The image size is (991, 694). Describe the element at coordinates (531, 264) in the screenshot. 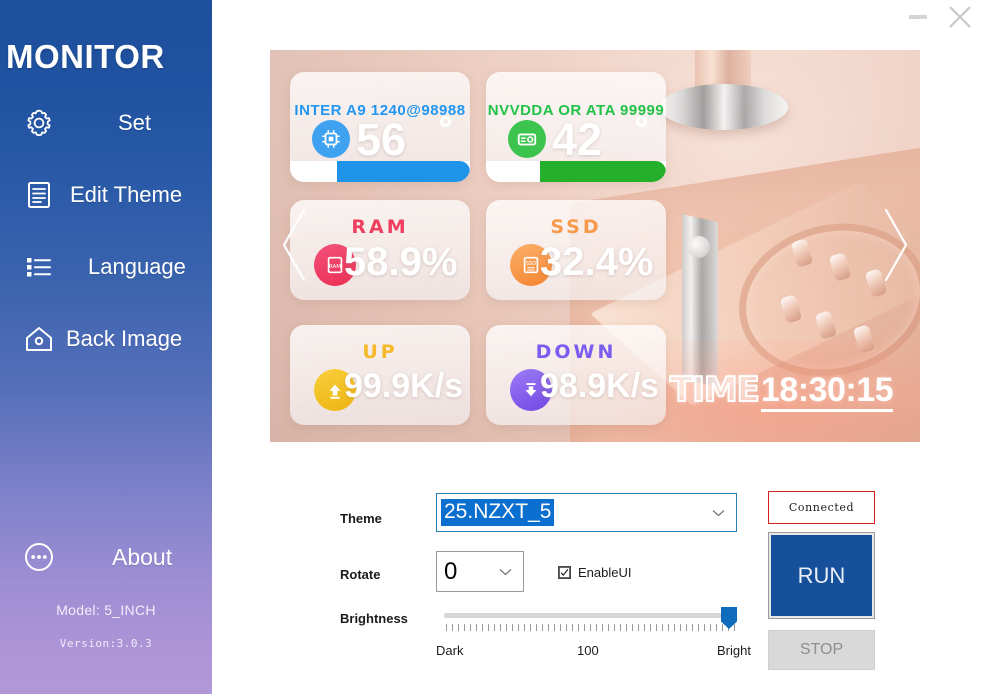

I see `svg-text: SSD` at that location.